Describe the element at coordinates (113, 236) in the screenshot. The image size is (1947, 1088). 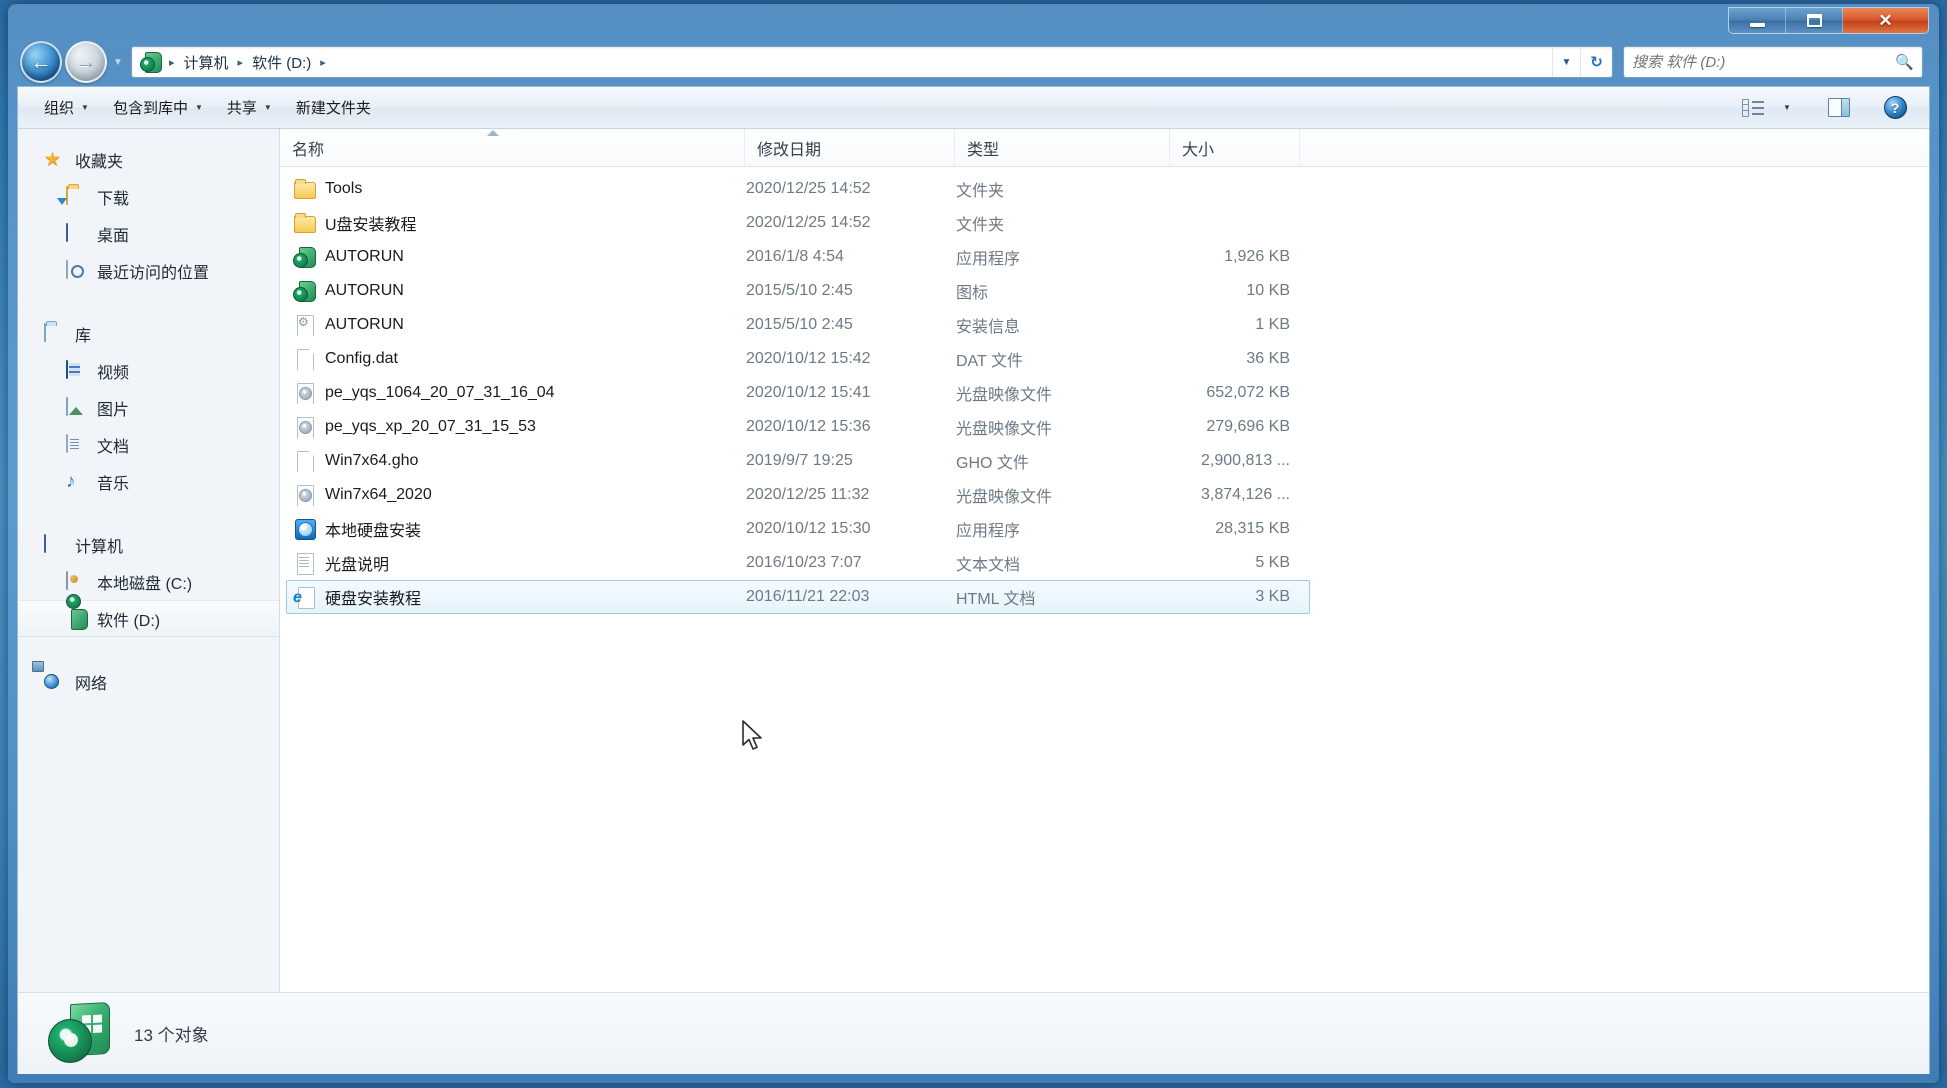
I see `sidebar-item-label: 桌面` at that location.